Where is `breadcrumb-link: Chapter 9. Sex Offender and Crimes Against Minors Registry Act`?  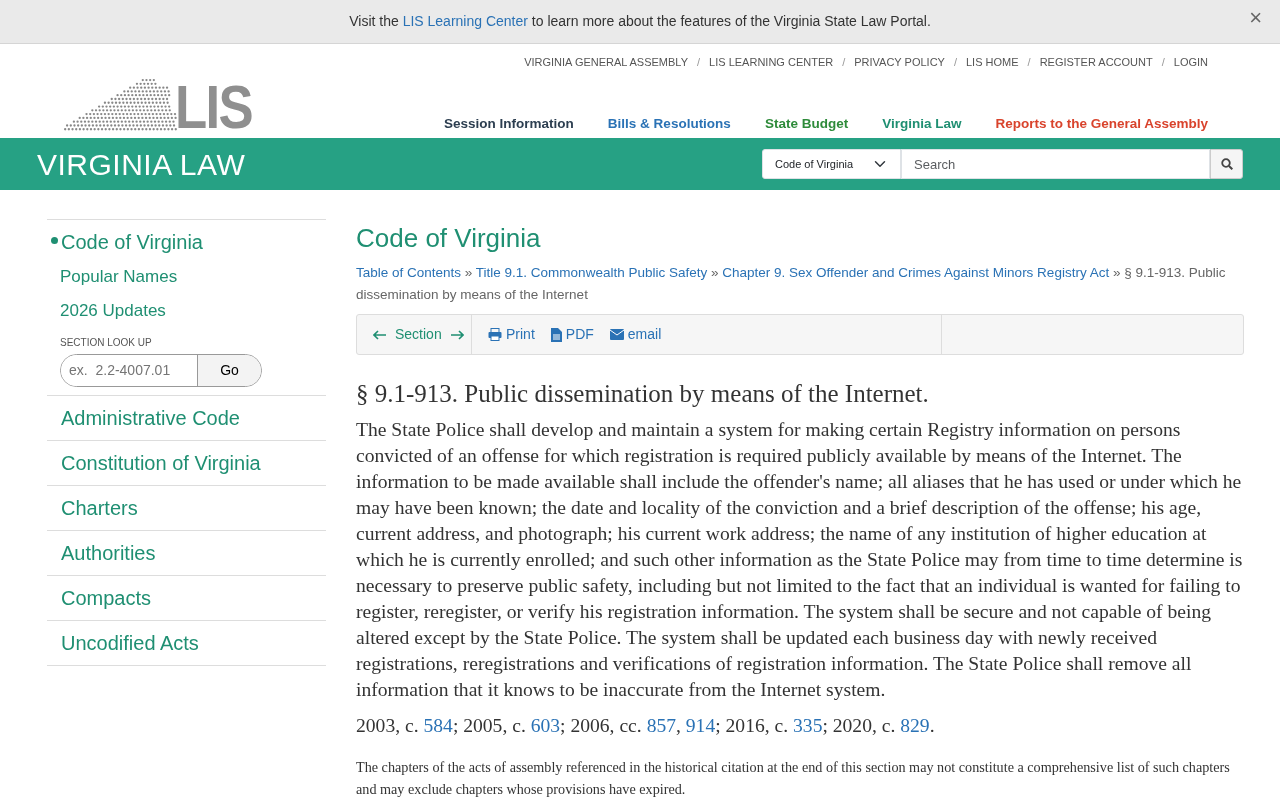 breadcrumb-link: Chapter 9. Sex Offender and Crimes Against Minors Registry Act is located at coordinates (916, 272).